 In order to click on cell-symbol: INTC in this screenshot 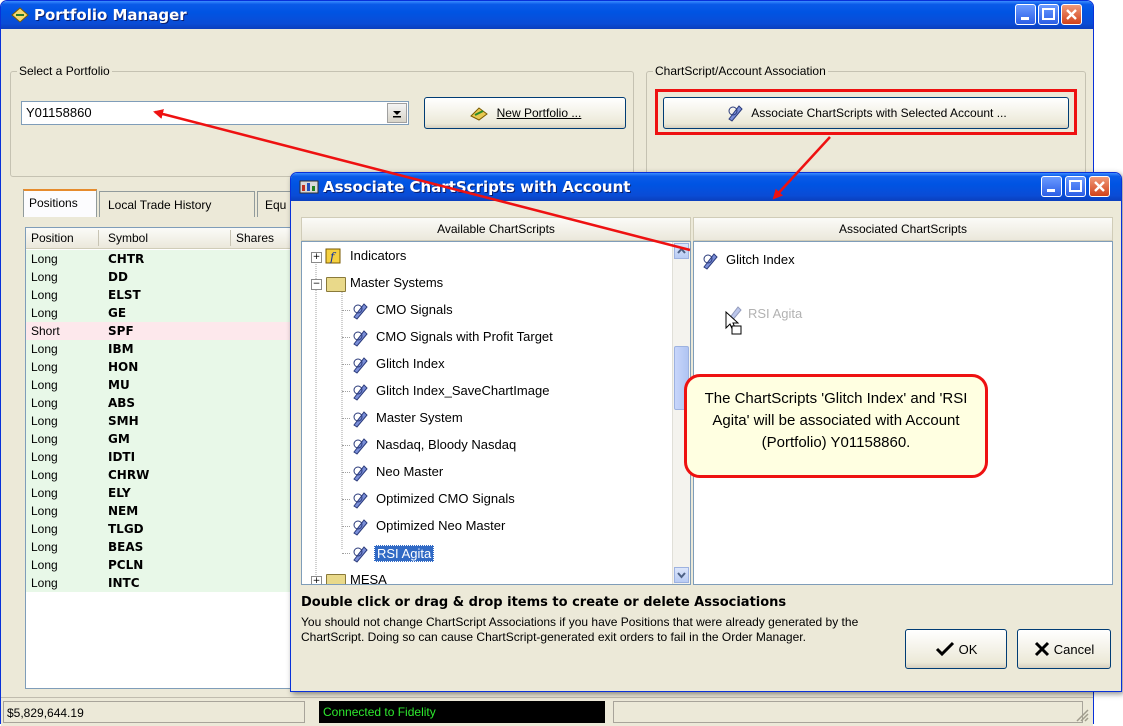, I will do `click(124, 583)`.